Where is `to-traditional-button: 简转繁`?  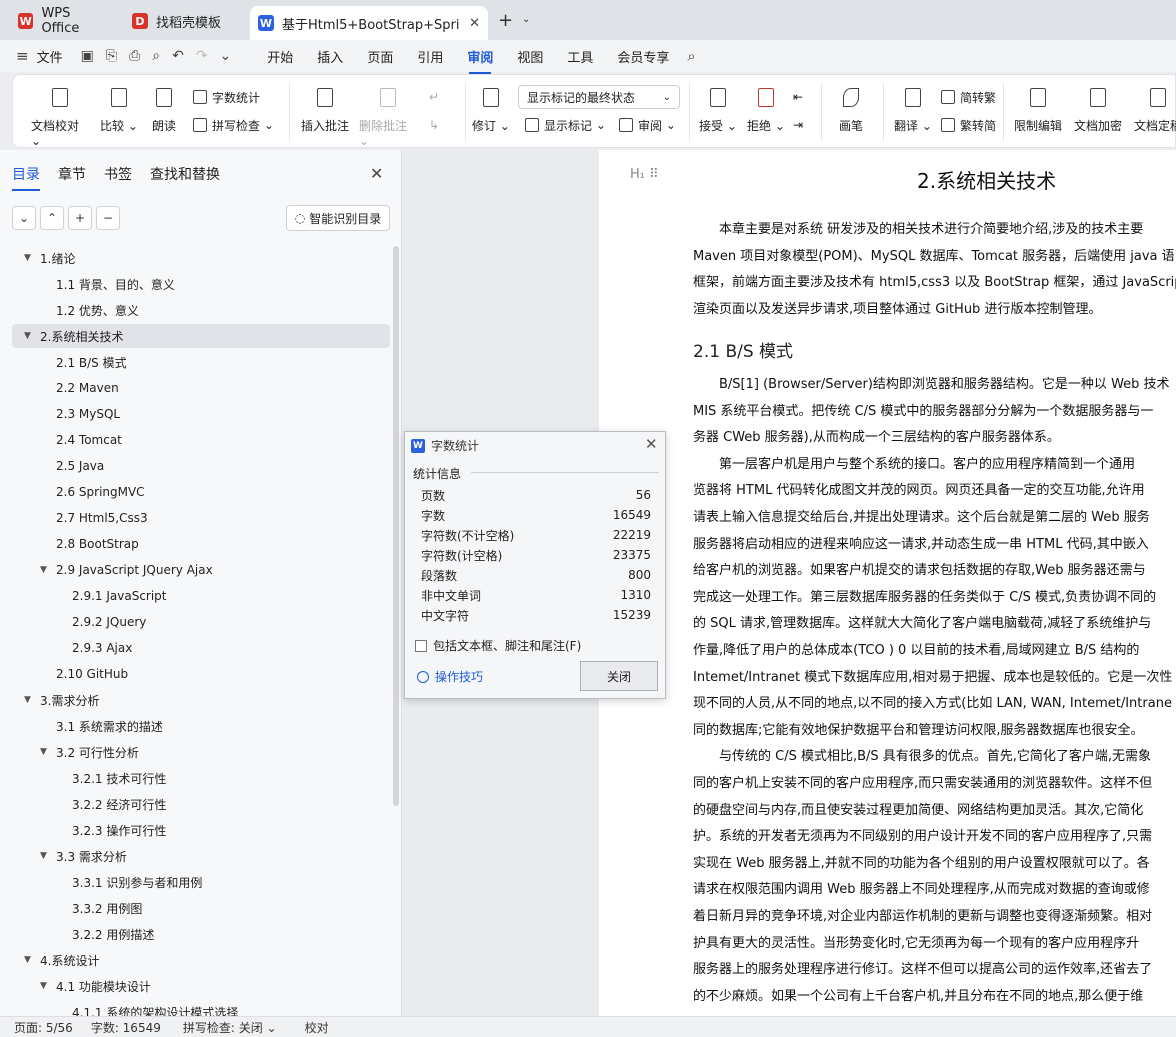
to-traditional-button: 简转繁 is located at coordinates (968, 97).